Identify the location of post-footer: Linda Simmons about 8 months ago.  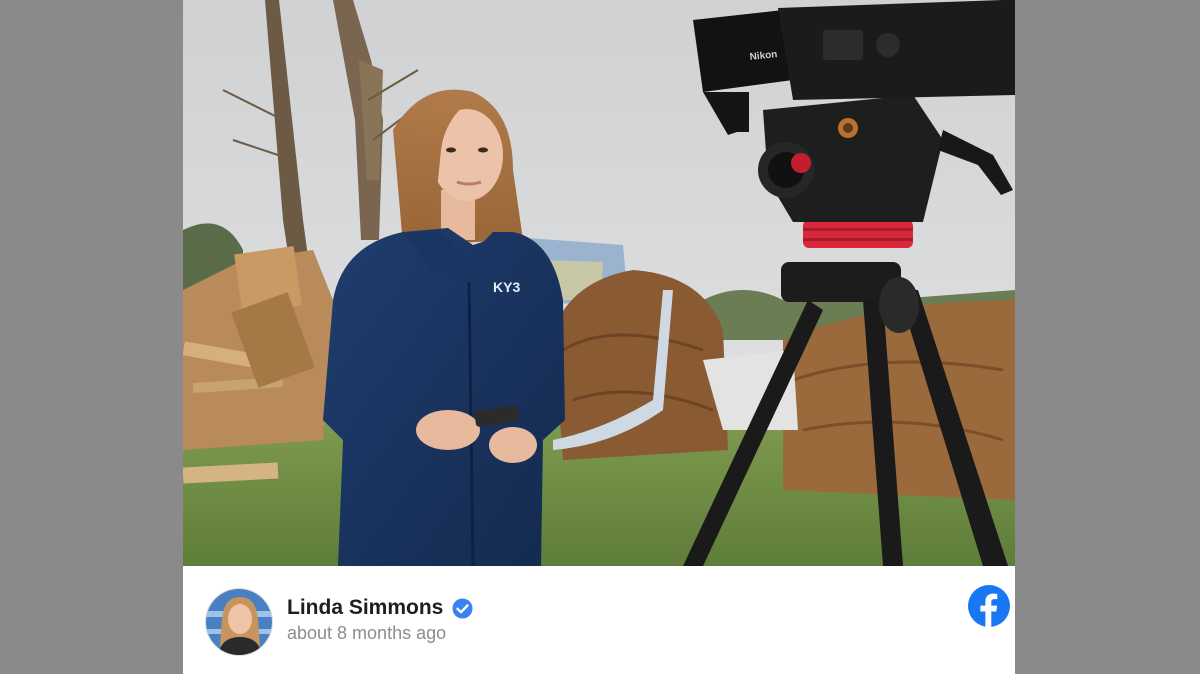
(599, 620).